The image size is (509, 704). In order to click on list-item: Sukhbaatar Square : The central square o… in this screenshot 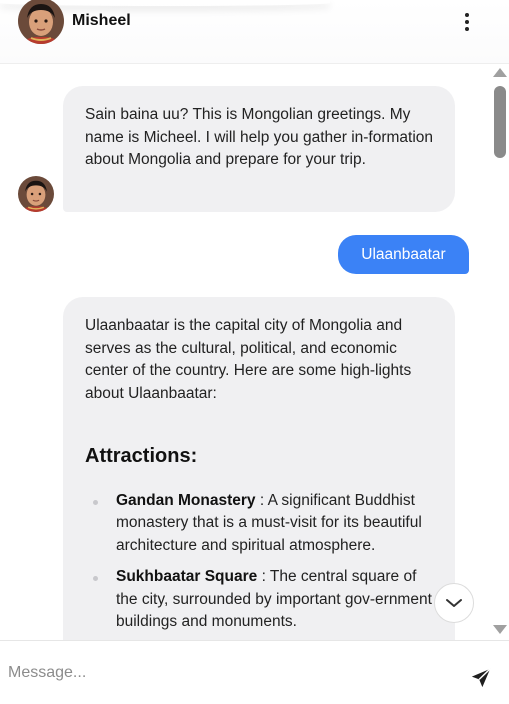, I will do `click(260, 600)`.